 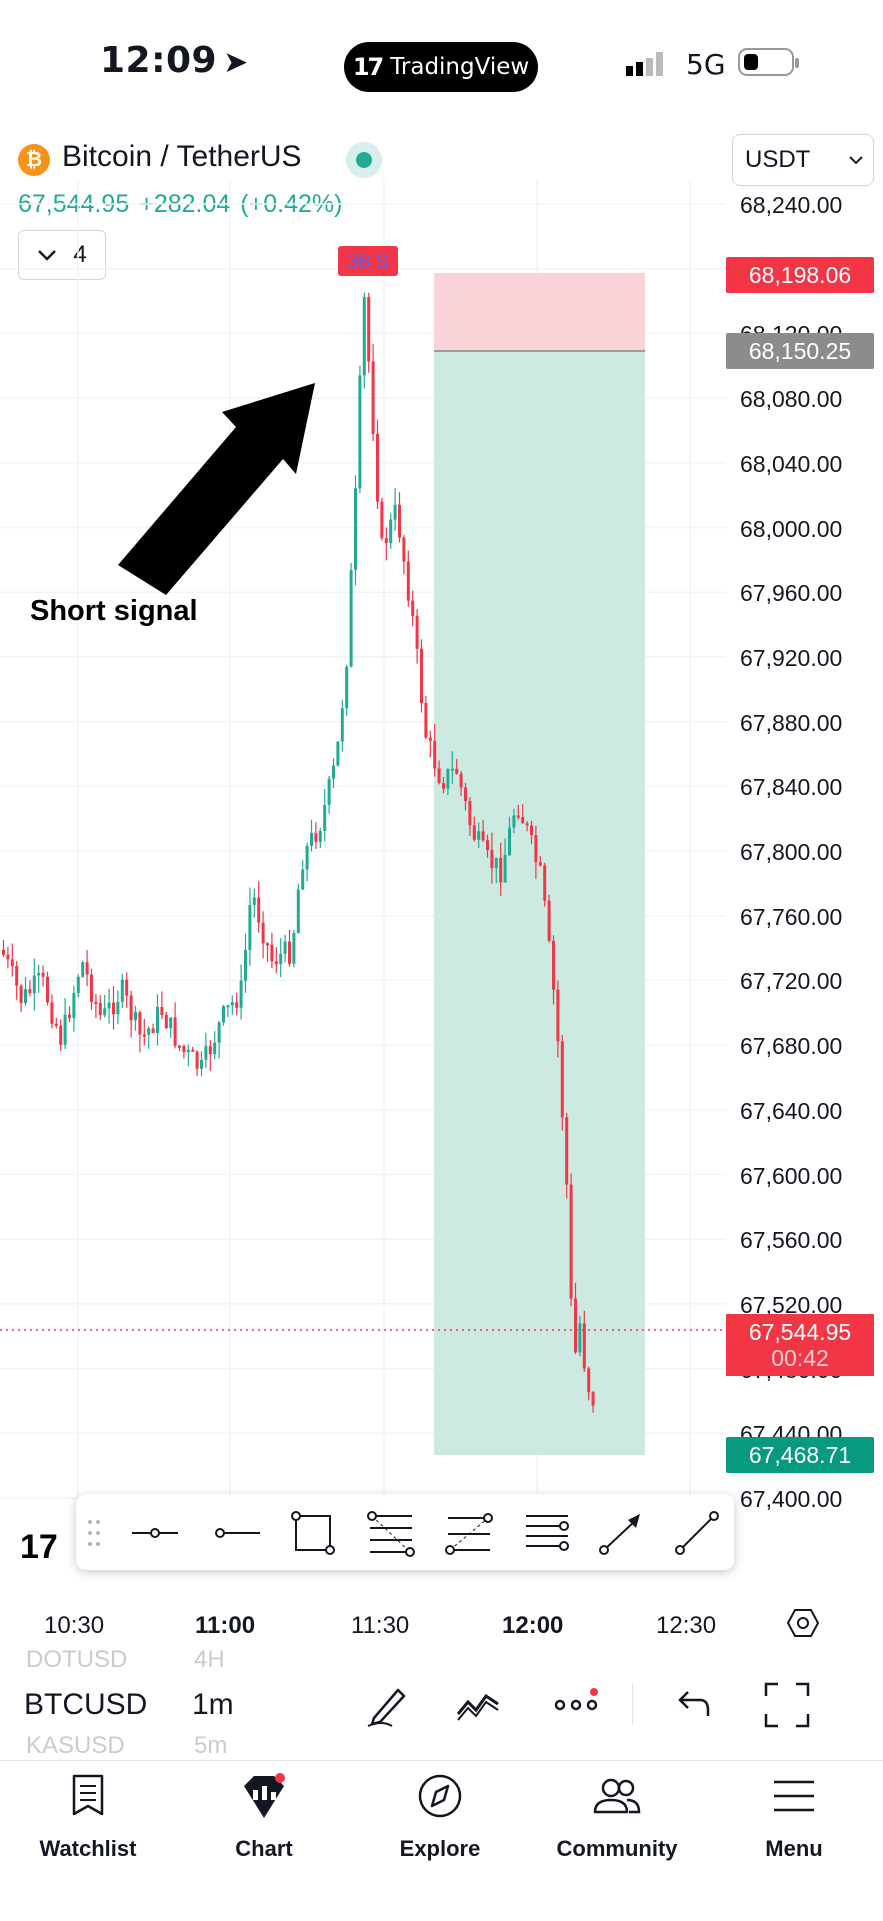 What do you see at coordinates (313, 1533) in the screenshot?
I see `rectangle-tool-icon` at bounding box center [313, 1533].